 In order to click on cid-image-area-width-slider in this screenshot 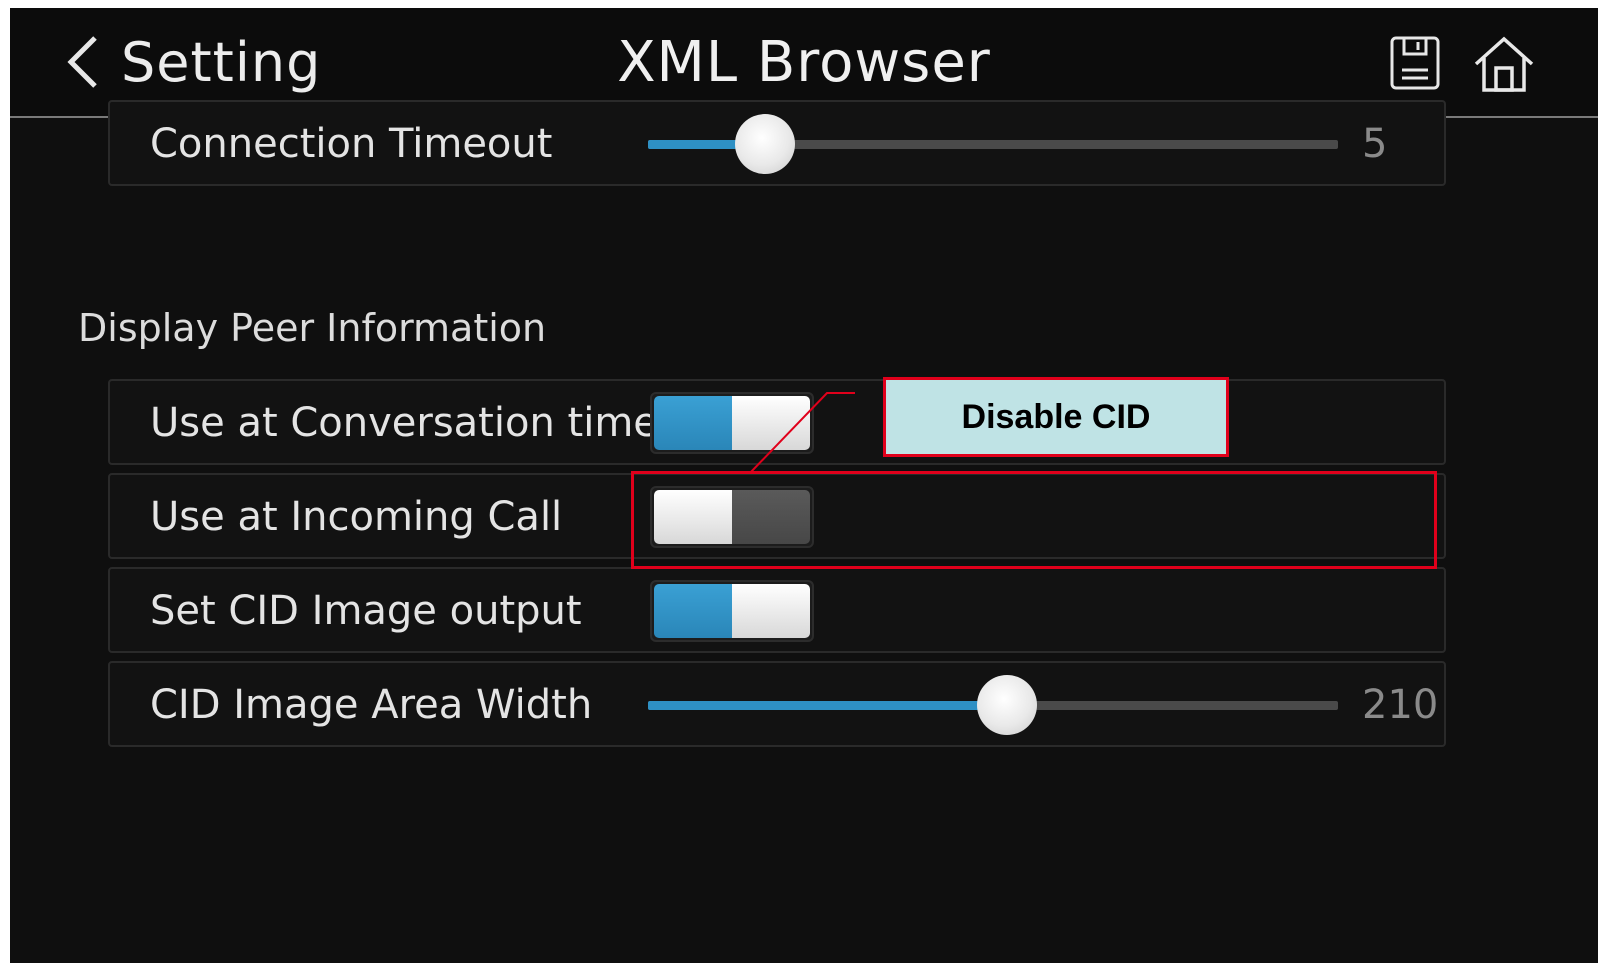, I will do `click(993, 705)`.